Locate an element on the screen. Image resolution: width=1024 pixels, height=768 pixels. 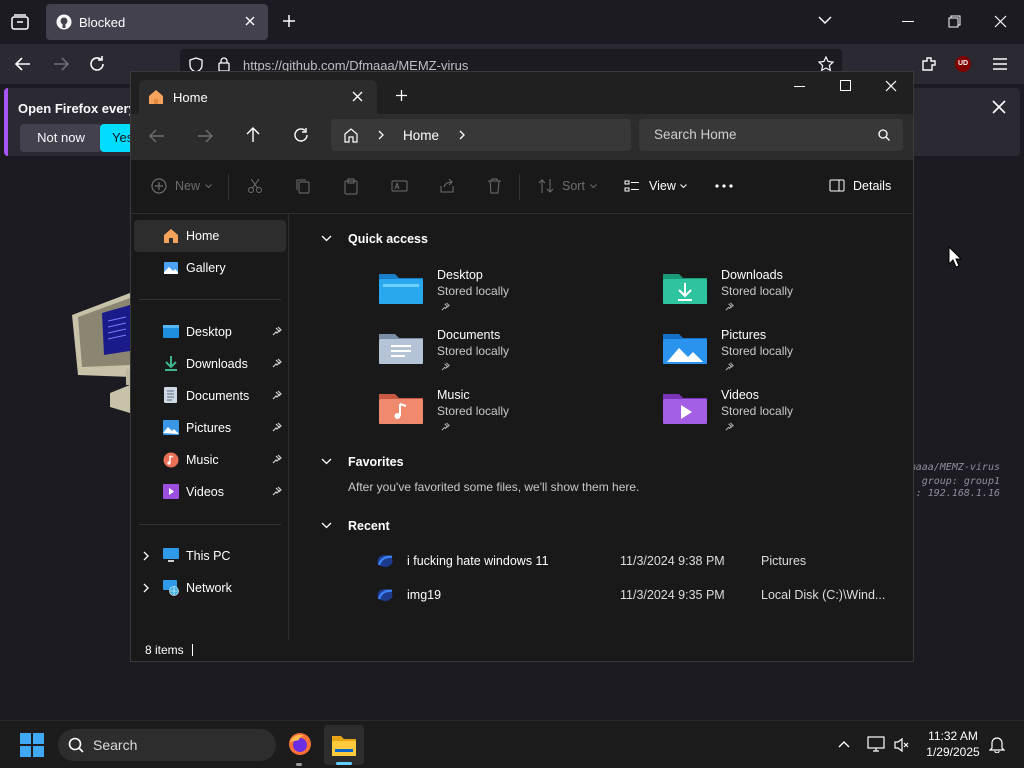
extensions-icon is located at coordinates (929, 64).